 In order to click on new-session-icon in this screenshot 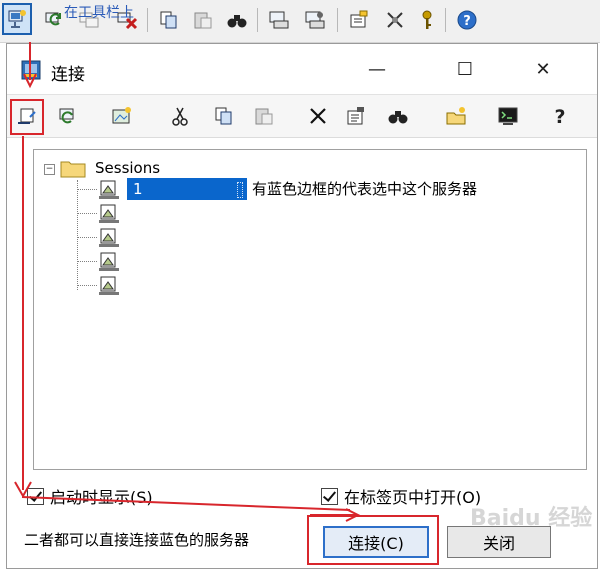, I will do `click(122, 116)`.